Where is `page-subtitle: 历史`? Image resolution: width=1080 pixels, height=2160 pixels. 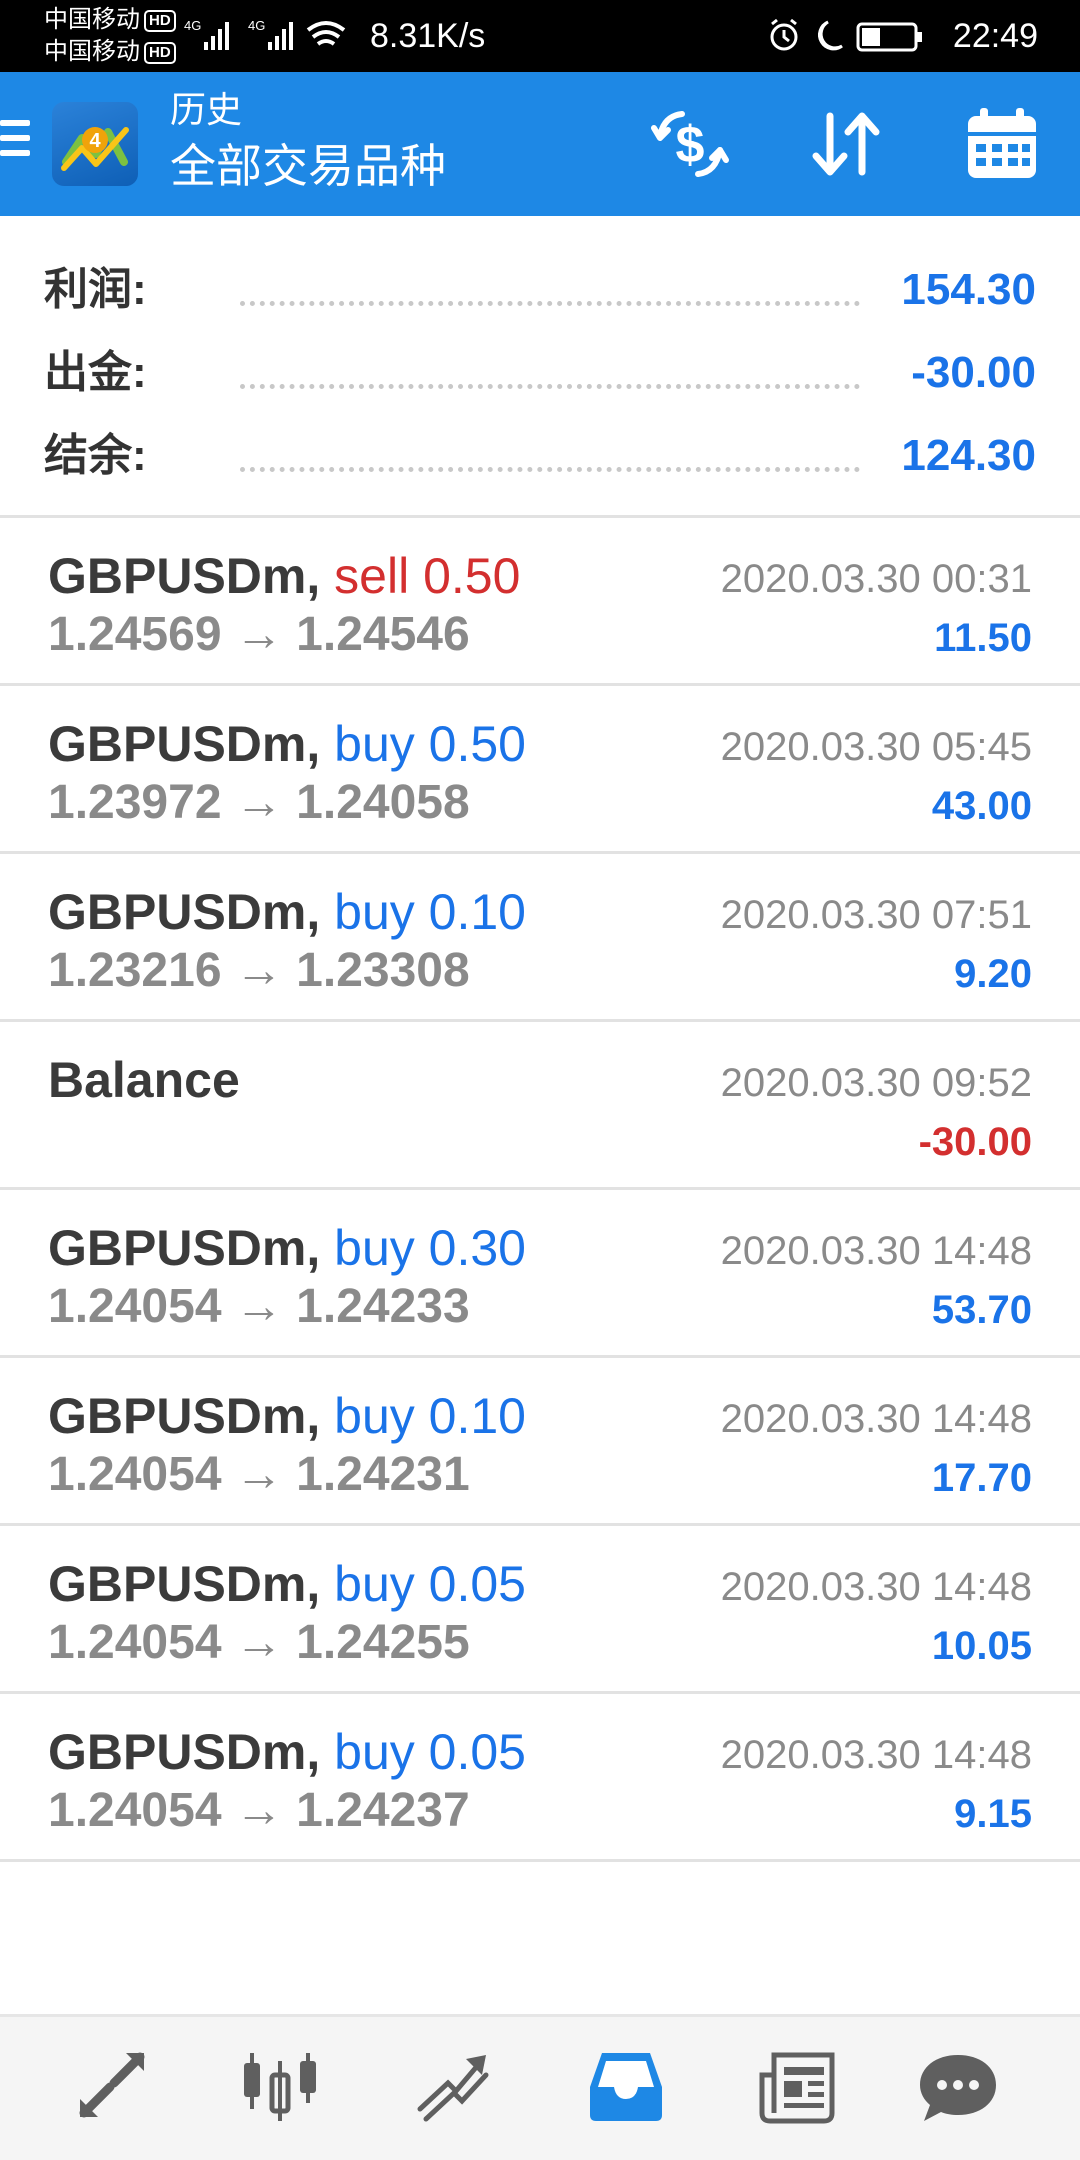 page-subtitle: 历史 is located at coordinates (206, 109).